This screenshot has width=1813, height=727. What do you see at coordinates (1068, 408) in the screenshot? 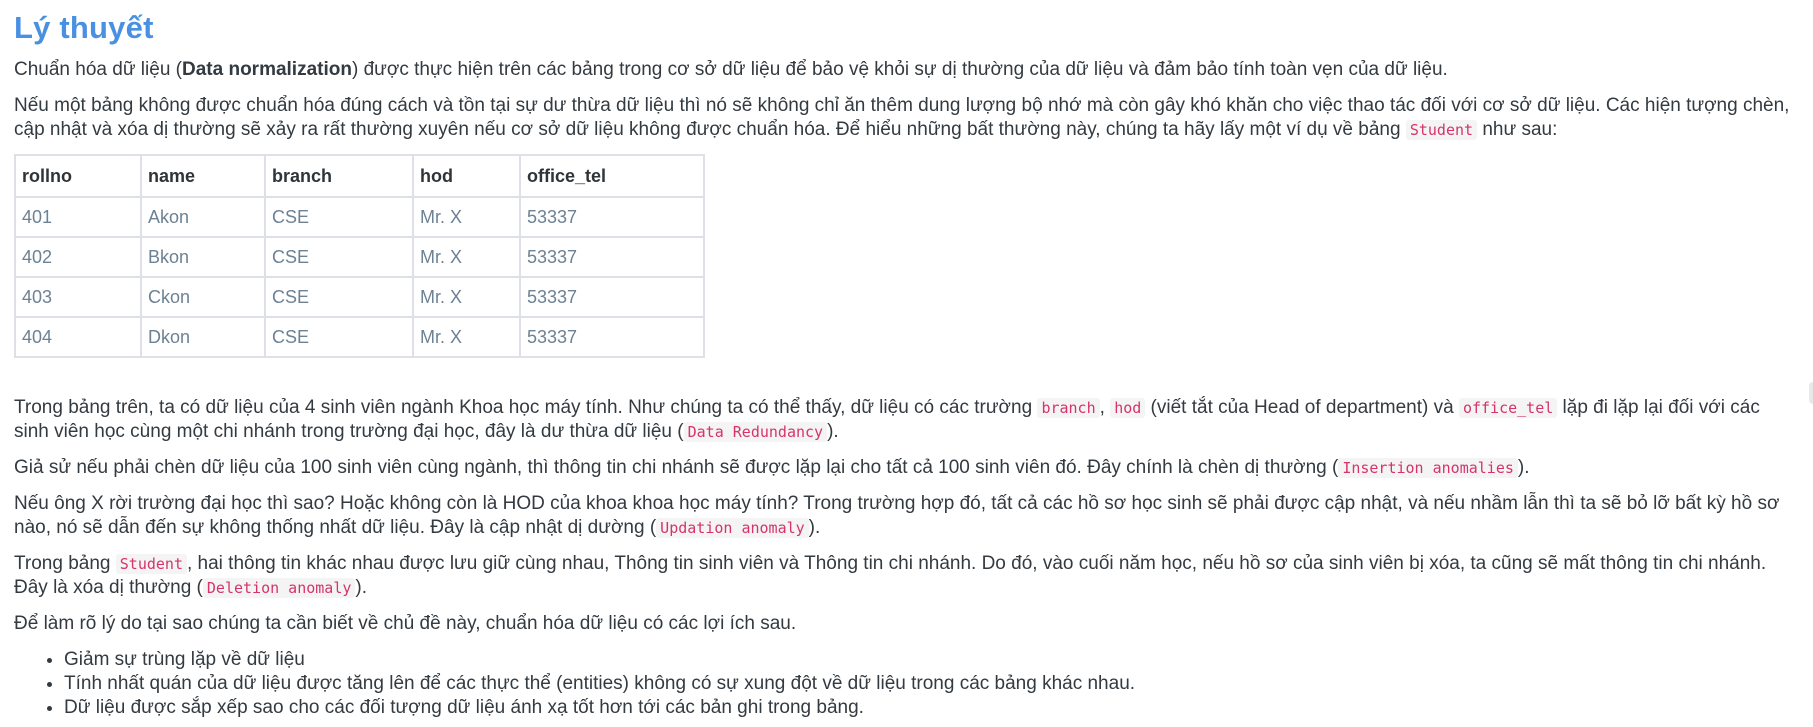
I see `code-branch: branch` at bounding box center [1068, 408].